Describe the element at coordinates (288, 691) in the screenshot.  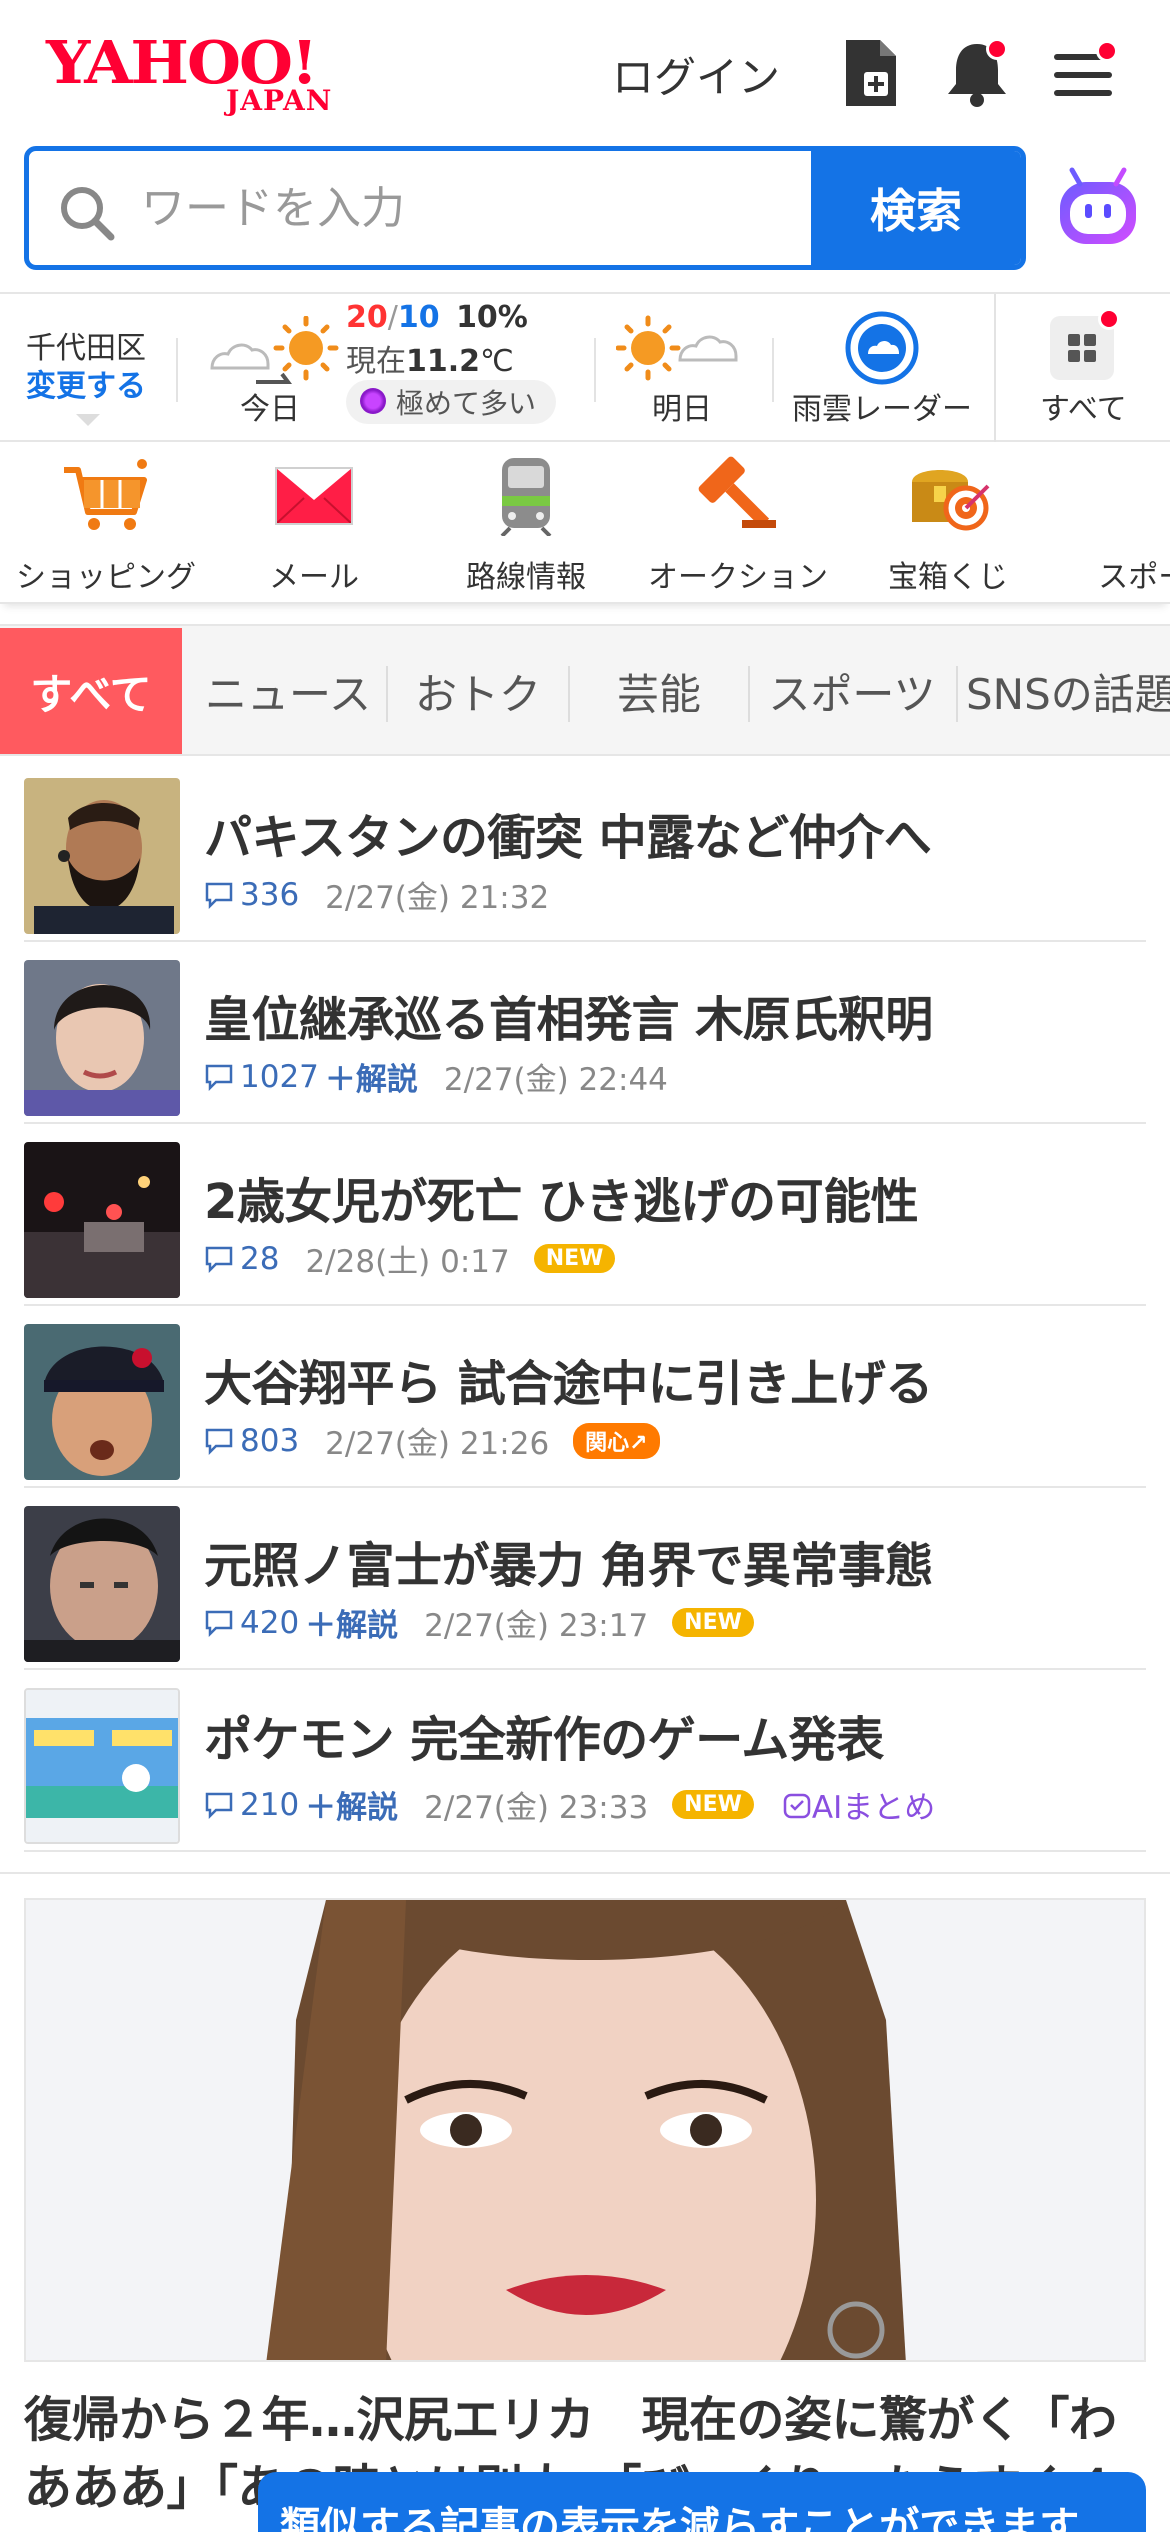
I see `tab-news: ニュース` at that location.